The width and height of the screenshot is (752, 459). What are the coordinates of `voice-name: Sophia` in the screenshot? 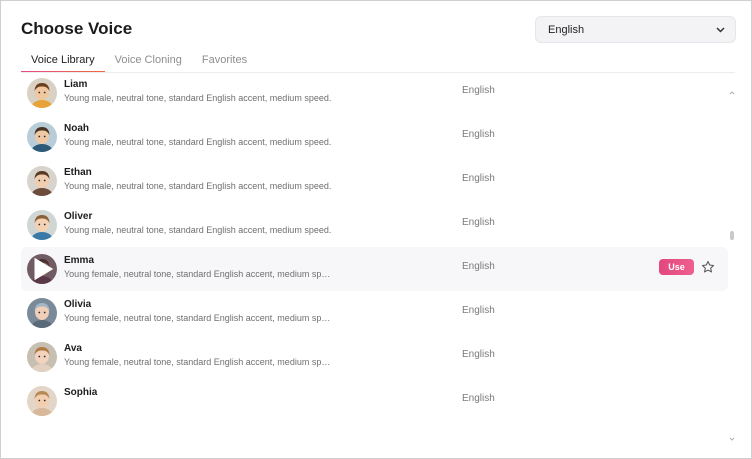 It's located at (81, 392).